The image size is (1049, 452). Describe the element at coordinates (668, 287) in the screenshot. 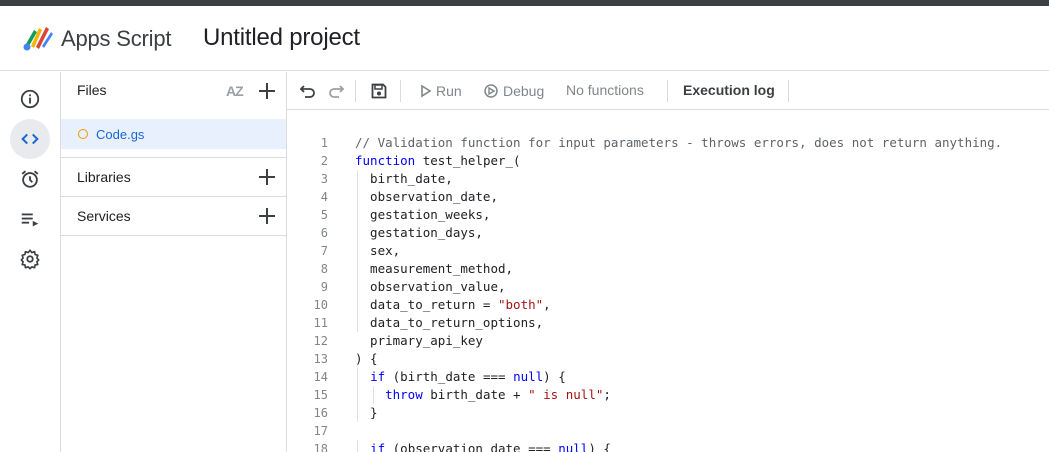

I see `code-line: 9 observation_value,` at that location.